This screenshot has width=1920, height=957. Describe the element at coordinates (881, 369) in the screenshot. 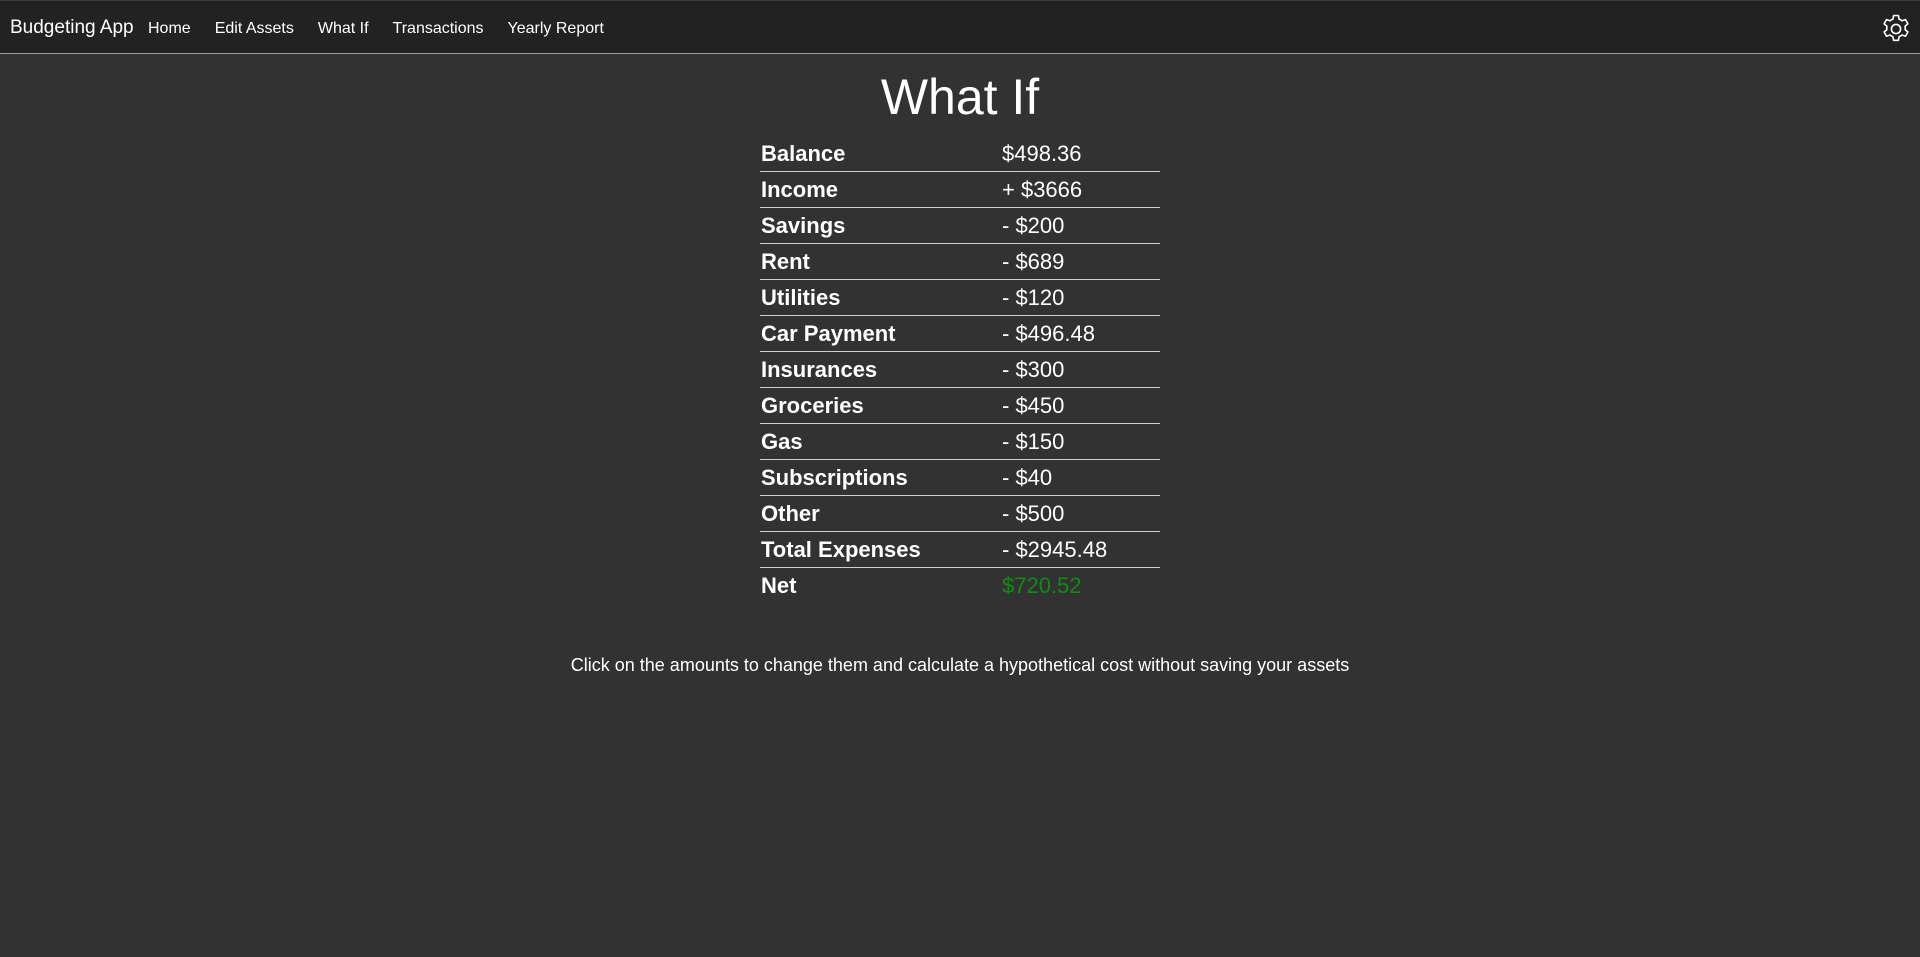

I see `row-label: Insurances` at that location.